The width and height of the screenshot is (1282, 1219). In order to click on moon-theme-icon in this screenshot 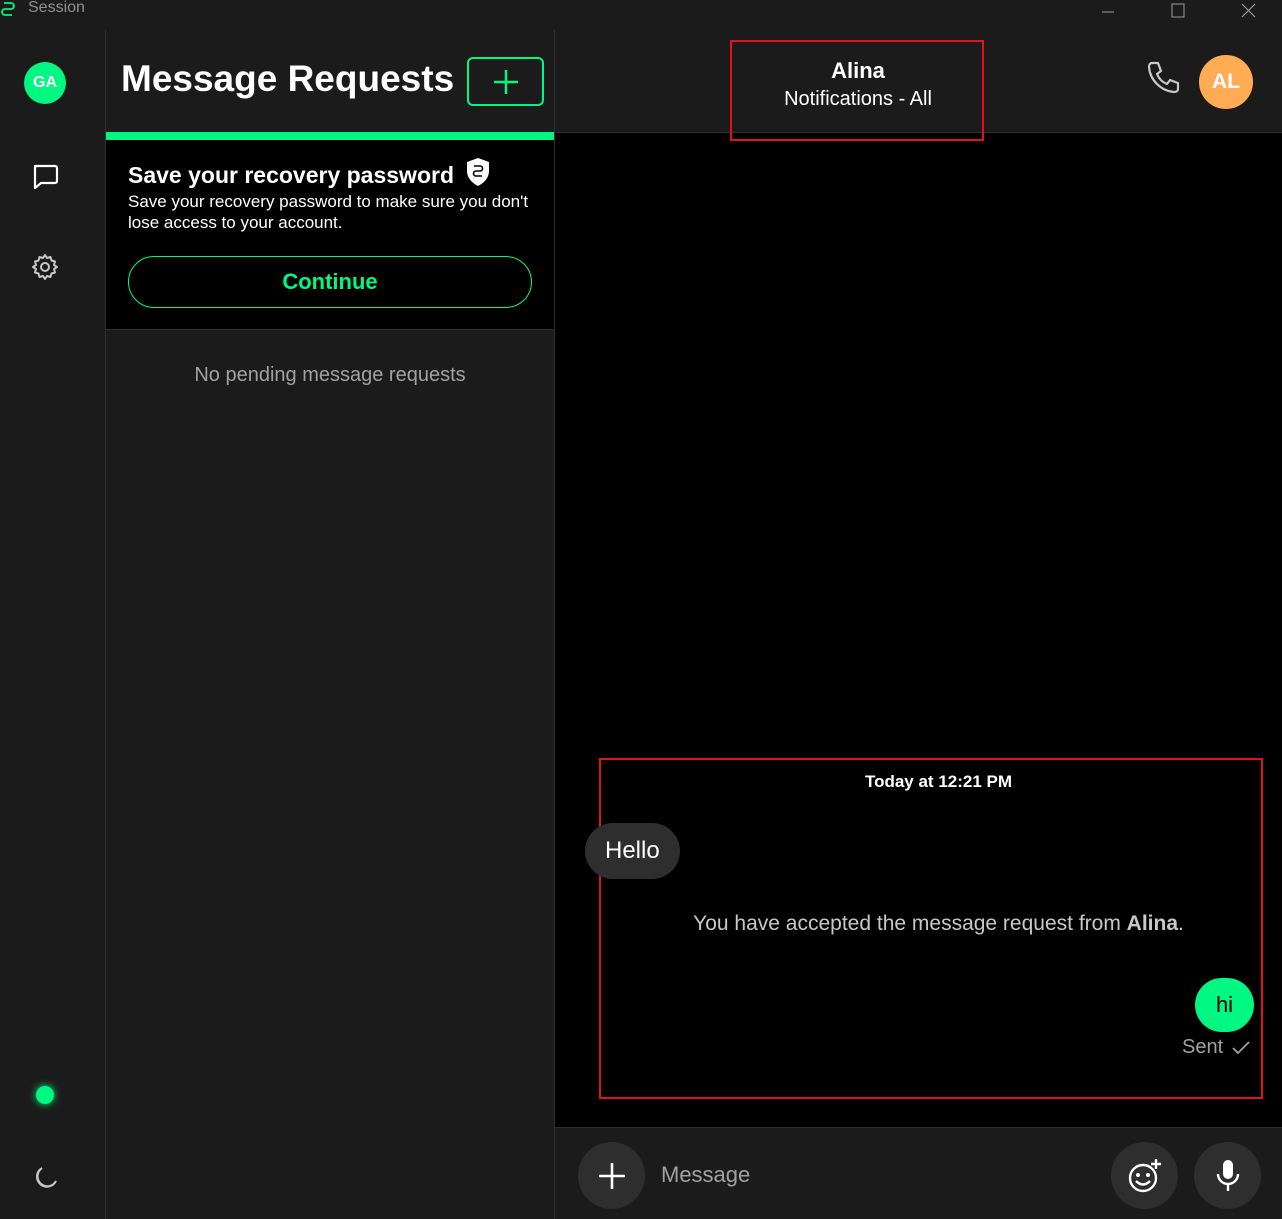, I will do `click(45, 1179)`.